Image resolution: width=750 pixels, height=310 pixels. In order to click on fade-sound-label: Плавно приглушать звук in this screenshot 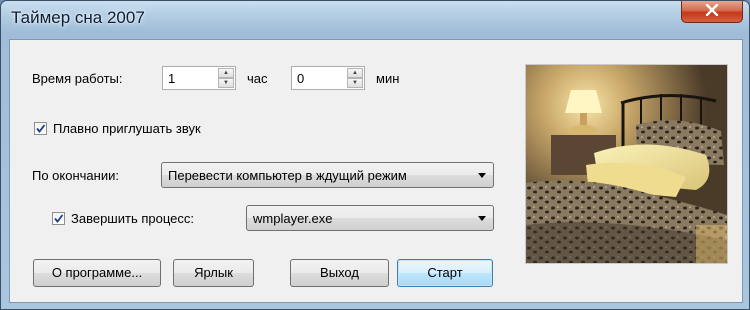, I will do `click(127, 128)`.